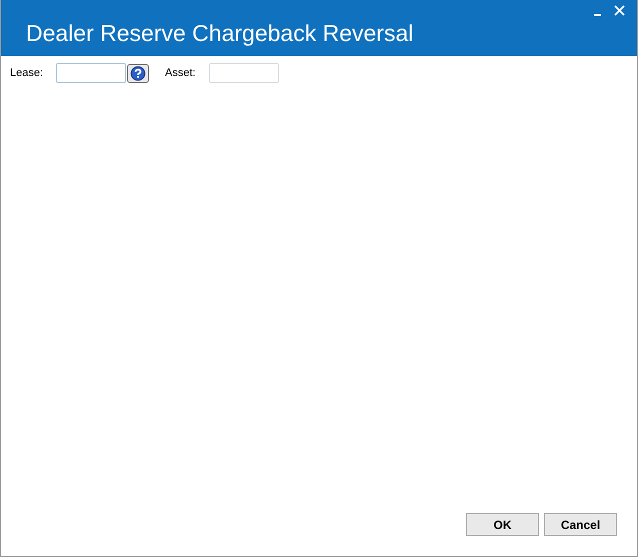 This screenshot has height=557, width=638. What do you see at coordinates (502, 524) in the screenshot?
I see `dialog-button: OK` at bounding box center [502, 524].